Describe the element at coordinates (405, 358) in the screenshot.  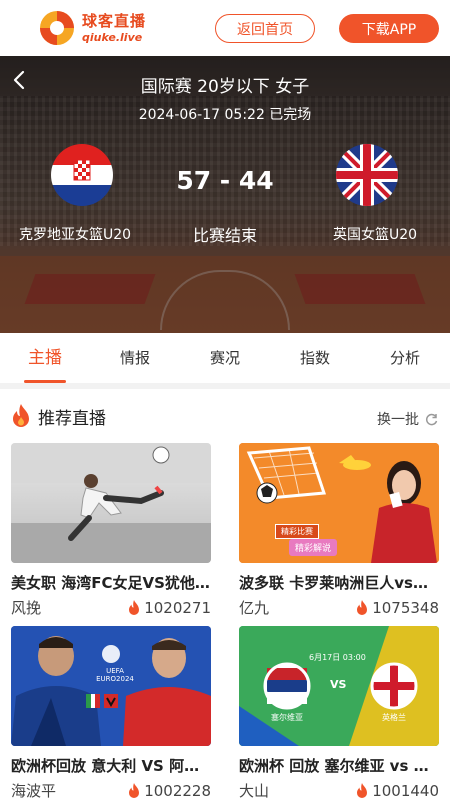
I see `tab-analysis: 分析` at that location.